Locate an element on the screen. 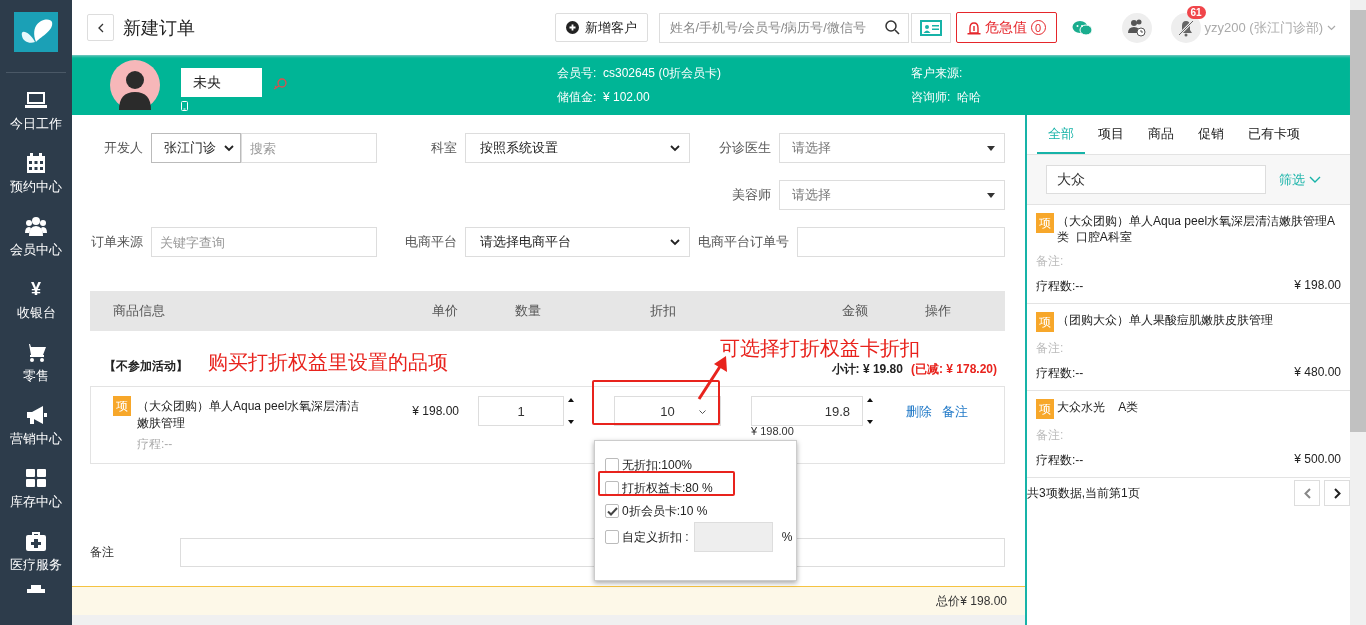 This screenshot has height=625, width=1366. sidebar-item: 预约中心 is located at coordinates (36, 173).